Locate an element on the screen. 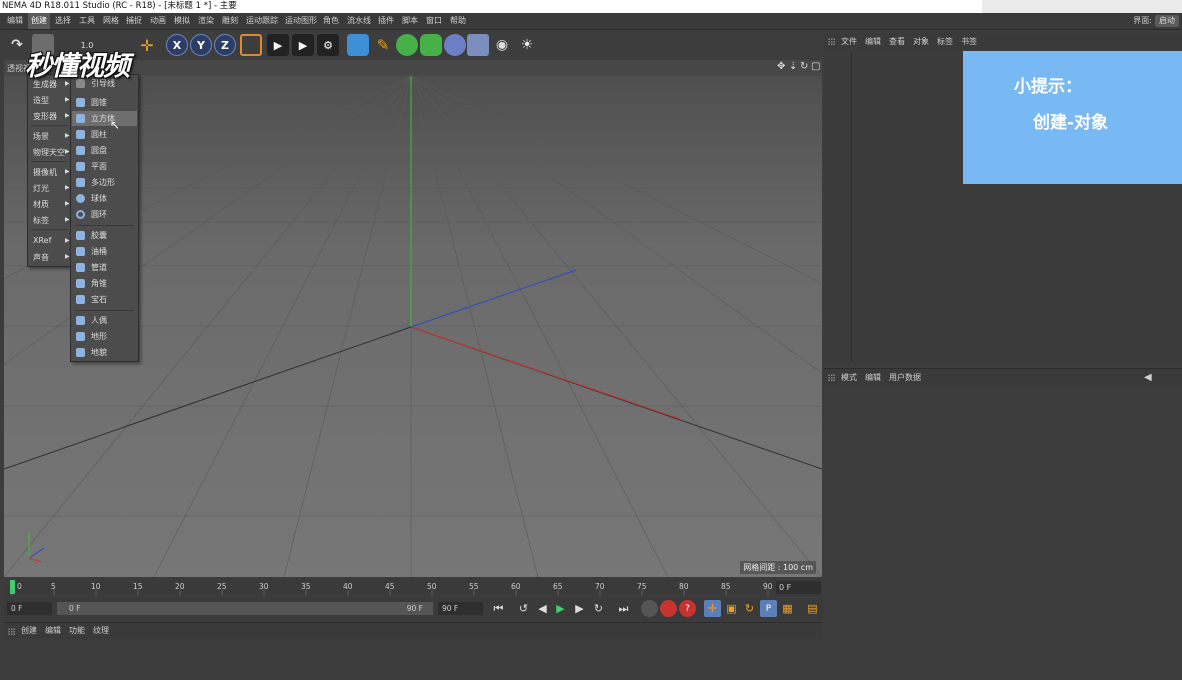  object-menu-object: 对象 is located at coordinates (921, 41).